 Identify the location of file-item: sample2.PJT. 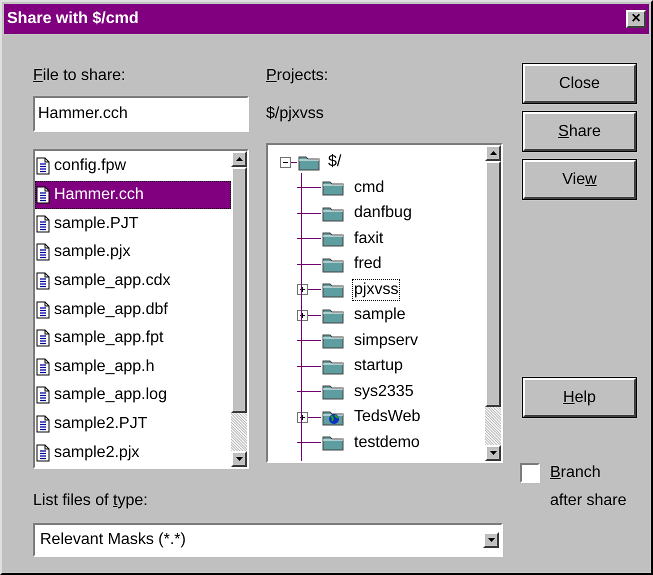
(133, 424).